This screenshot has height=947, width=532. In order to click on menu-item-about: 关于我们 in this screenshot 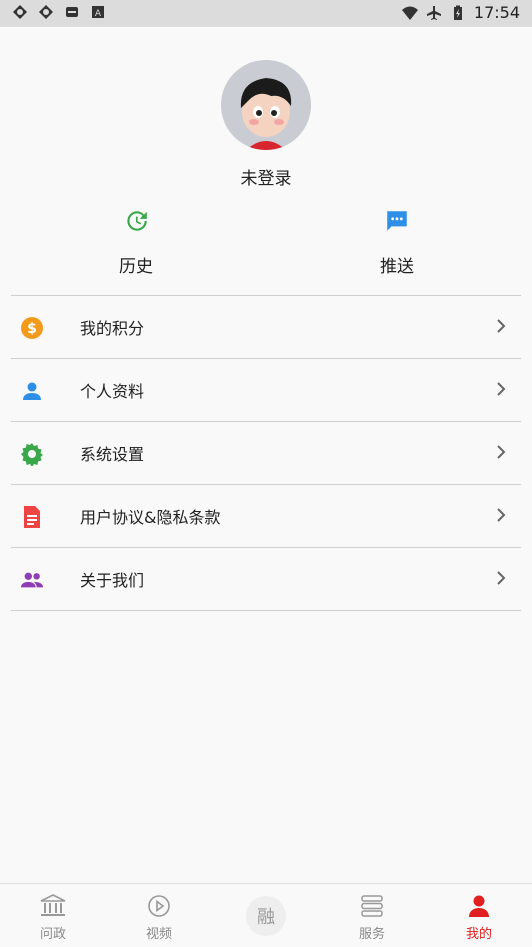, I will do `click(266, 579)`.